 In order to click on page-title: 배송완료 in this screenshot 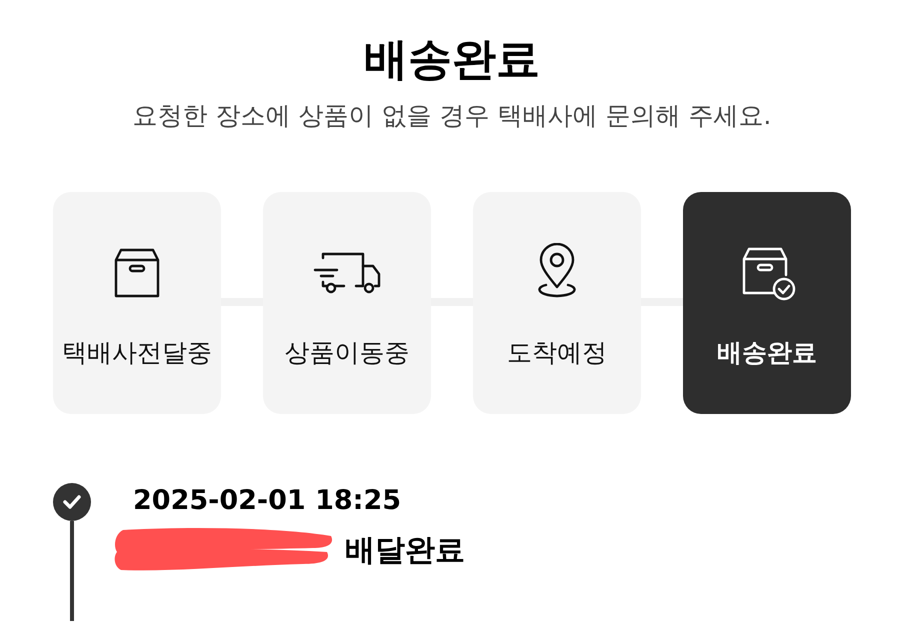, I will do `click(452, 60)`.